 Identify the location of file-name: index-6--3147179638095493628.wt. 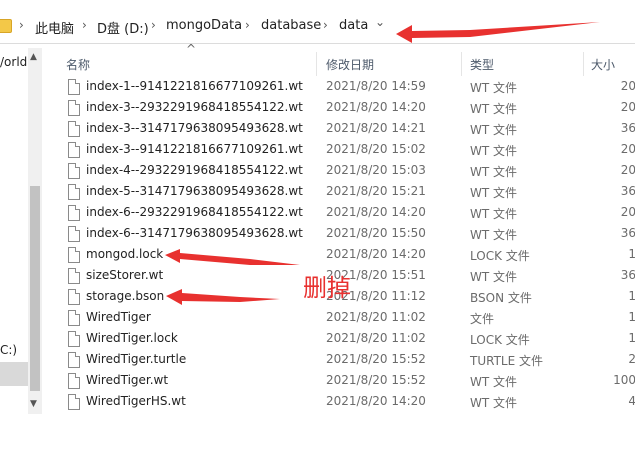
(194, 233).